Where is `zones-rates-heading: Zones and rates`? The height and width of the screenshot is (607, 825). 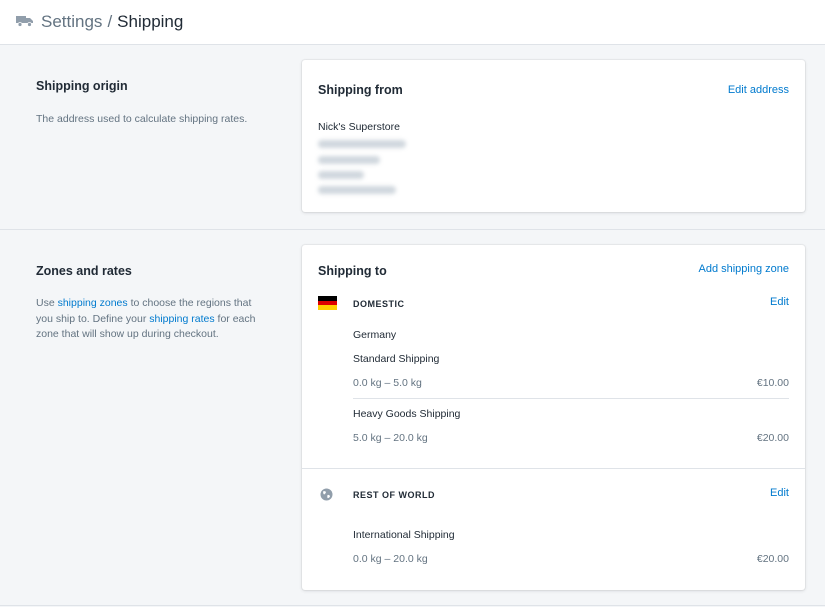
zones-rates-heading: Zones and rates is located at coordinates (84, 271).